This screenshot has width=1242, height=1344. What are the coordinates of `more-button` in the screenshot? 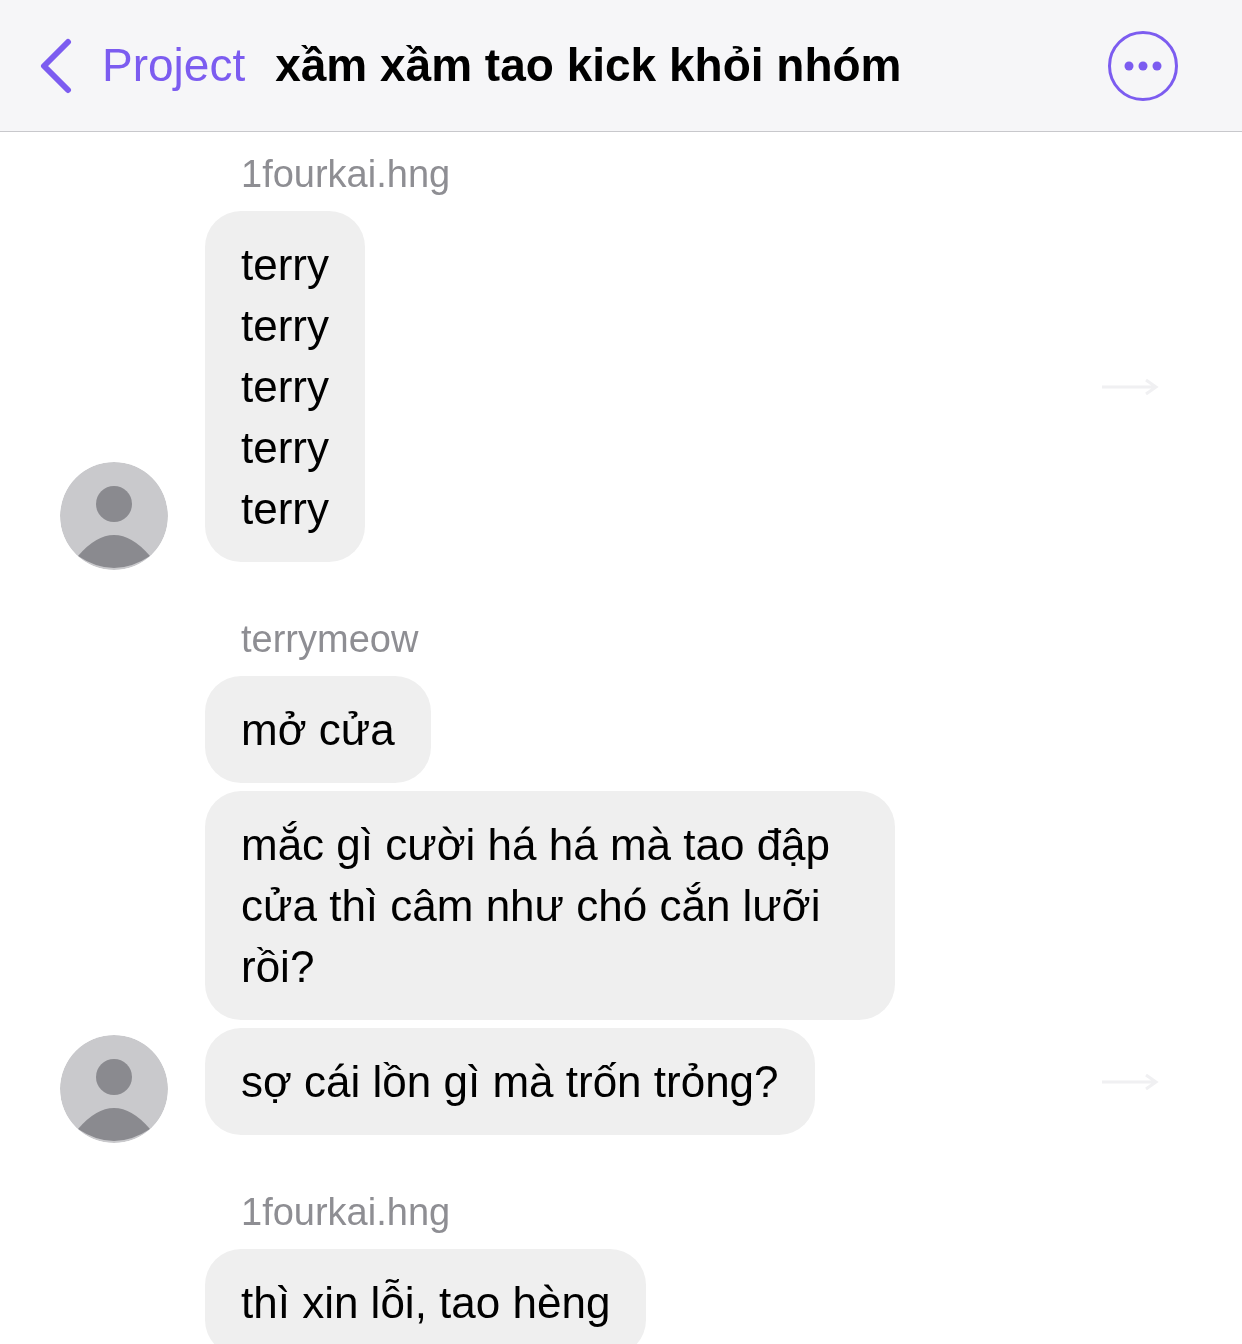 It's located at (1143, 65).